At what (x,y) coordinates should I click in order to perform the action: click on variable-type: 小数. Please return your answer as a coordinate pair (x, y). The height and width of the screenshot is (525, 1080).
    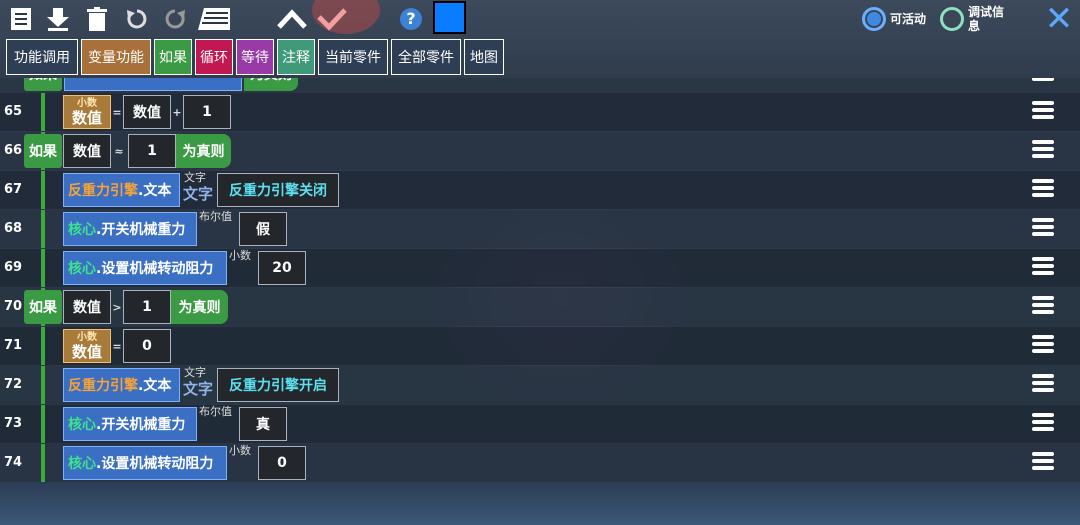
    Looking at the image, I should click on (87, 337).